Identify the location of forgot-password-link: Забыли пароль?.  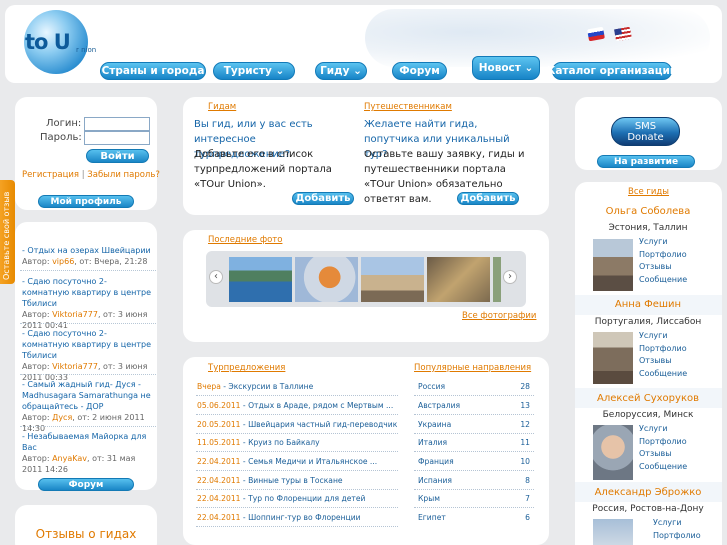
(123, 175).